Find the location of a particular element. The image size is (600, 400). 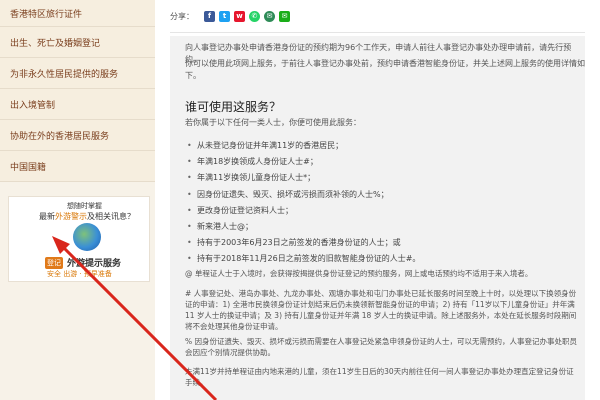

divider is located at coordinates (377, 32).